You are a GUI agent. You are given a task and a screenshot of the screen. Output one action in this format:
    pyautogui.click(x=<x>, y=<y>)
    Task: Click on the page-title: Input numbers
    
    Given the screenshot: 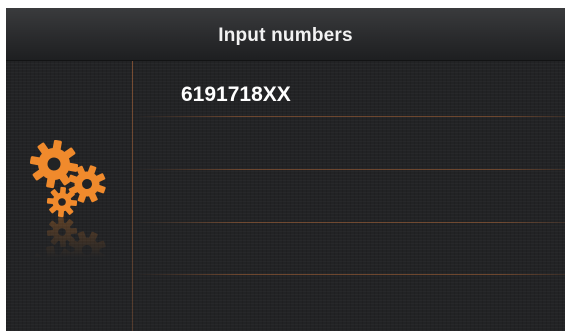 What is the action you would take?
    pyautogui.click(x=285, y=35)
    